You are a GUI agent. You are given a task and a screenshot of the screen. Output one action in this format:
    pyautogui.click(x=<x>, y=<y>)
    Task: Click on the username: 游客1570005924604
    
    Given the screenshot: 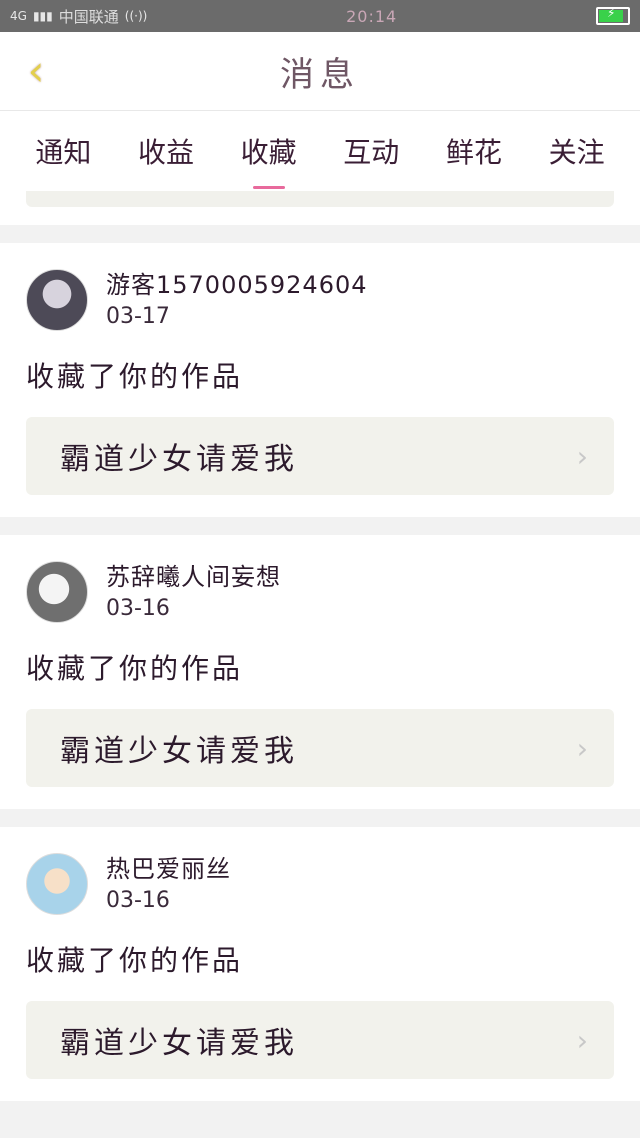 What is the action you would take?
    pyautogui.click(x=237, y=285)
    